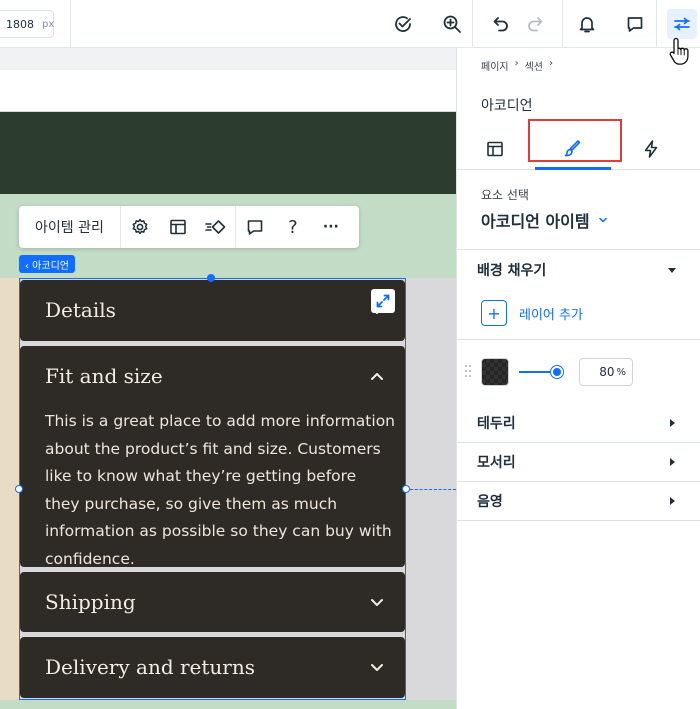  Describe the element at coordinates (679, 51) in the screenshot. I see `hand-cursor-icon` at that location.